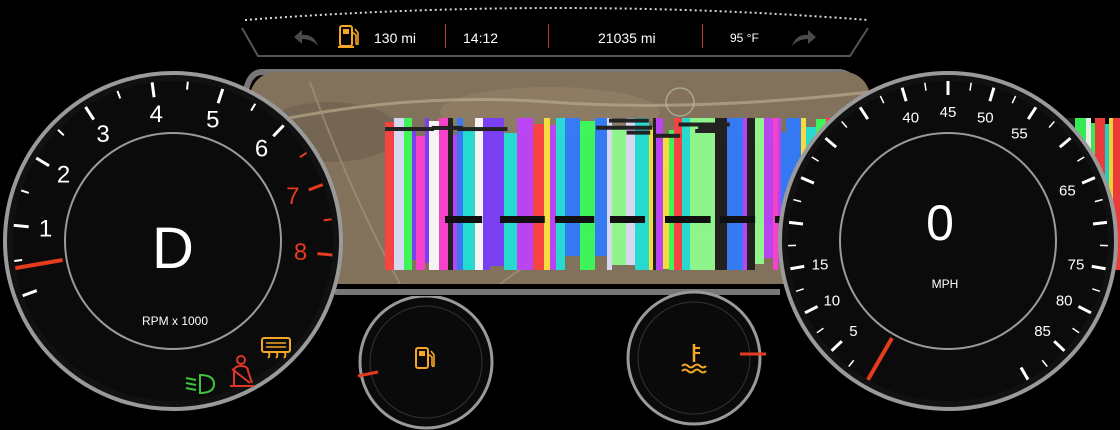  I want to click on tach-tick-label: 3, so click(102, 134).